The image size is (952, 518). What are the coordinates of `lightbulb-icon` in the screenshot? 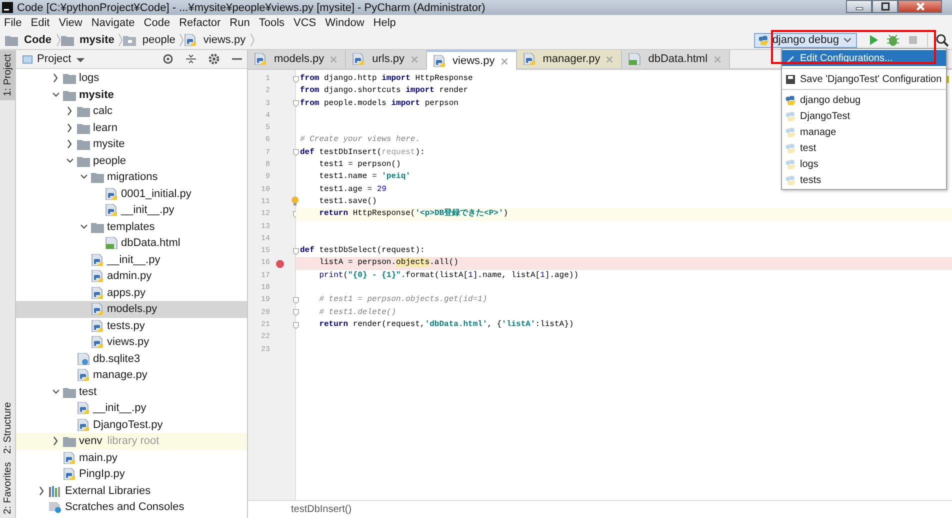 It's located at (295, 201).